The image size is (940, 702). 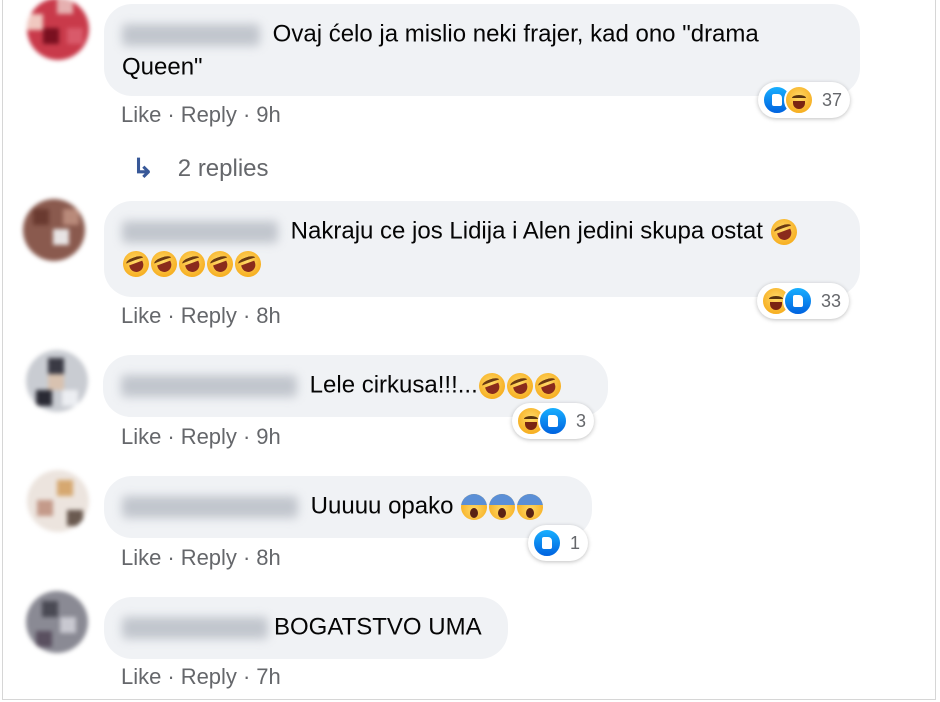 What do you see at coordinates (162, 67) in the screenshot?
I see `comment-text-line2: Queen"` at bounding box center [162, 67].